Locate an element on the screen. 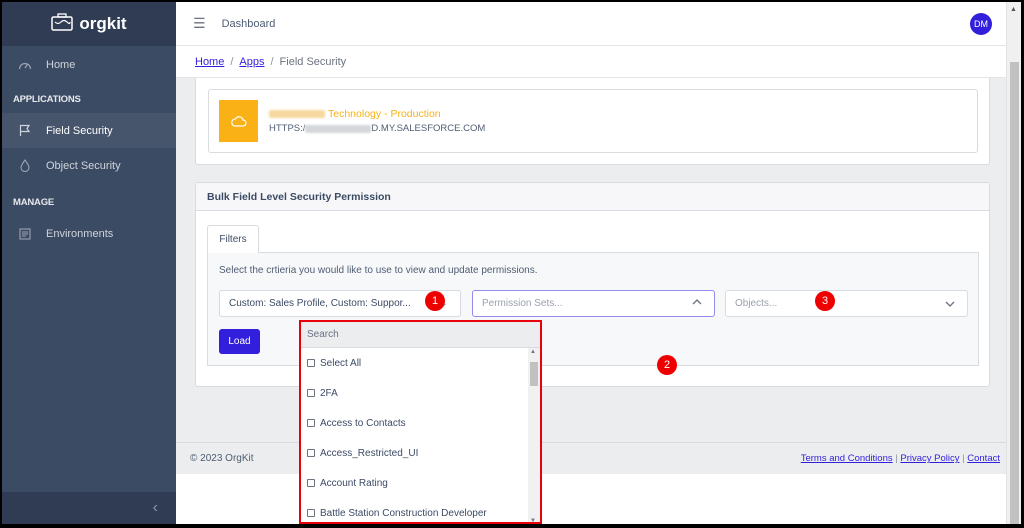 Image resolution: width=1024 pixels, height=528 pixels. annotation-badge-1: 1 is located at coordinates (435, 301).